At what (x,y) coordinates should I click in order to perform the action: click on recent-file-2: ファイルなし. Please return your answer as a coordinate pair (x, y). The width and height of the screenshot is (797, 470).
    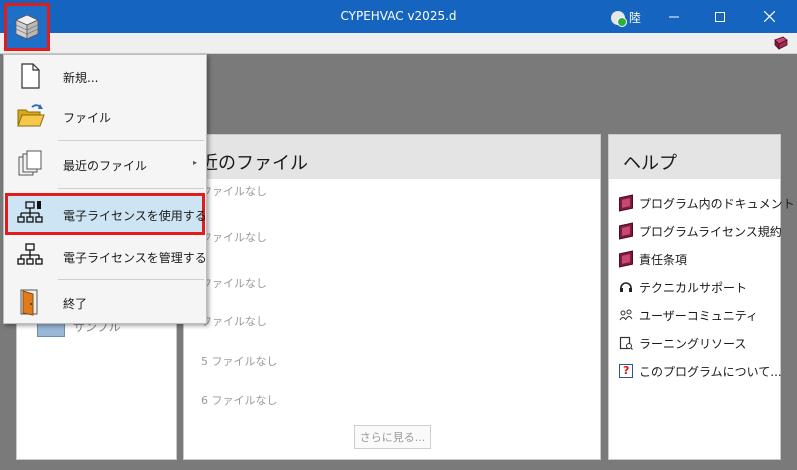
    Looking at the image, I should click on (234, 237).